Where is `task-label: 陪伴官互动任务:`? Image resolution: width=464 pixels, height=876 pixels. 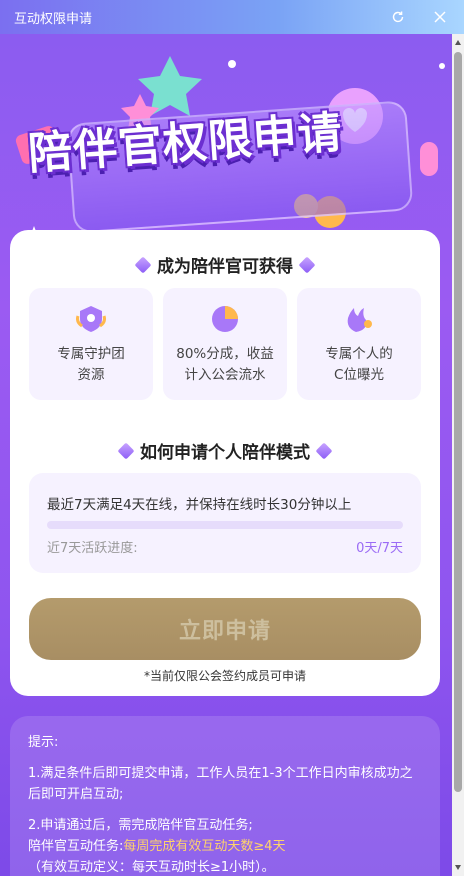
task-label: 陪伴官互动任务: is located at coordinates (76, 846).